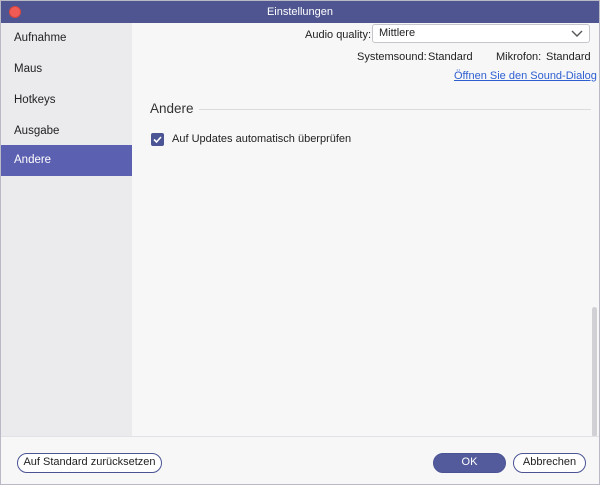 This screenshot has width=600, height=485. What do you see at coordinates (392, 57) in the screenshot?
I see `systemsound-label: Systemsound:` at bounding box center [392, 57].